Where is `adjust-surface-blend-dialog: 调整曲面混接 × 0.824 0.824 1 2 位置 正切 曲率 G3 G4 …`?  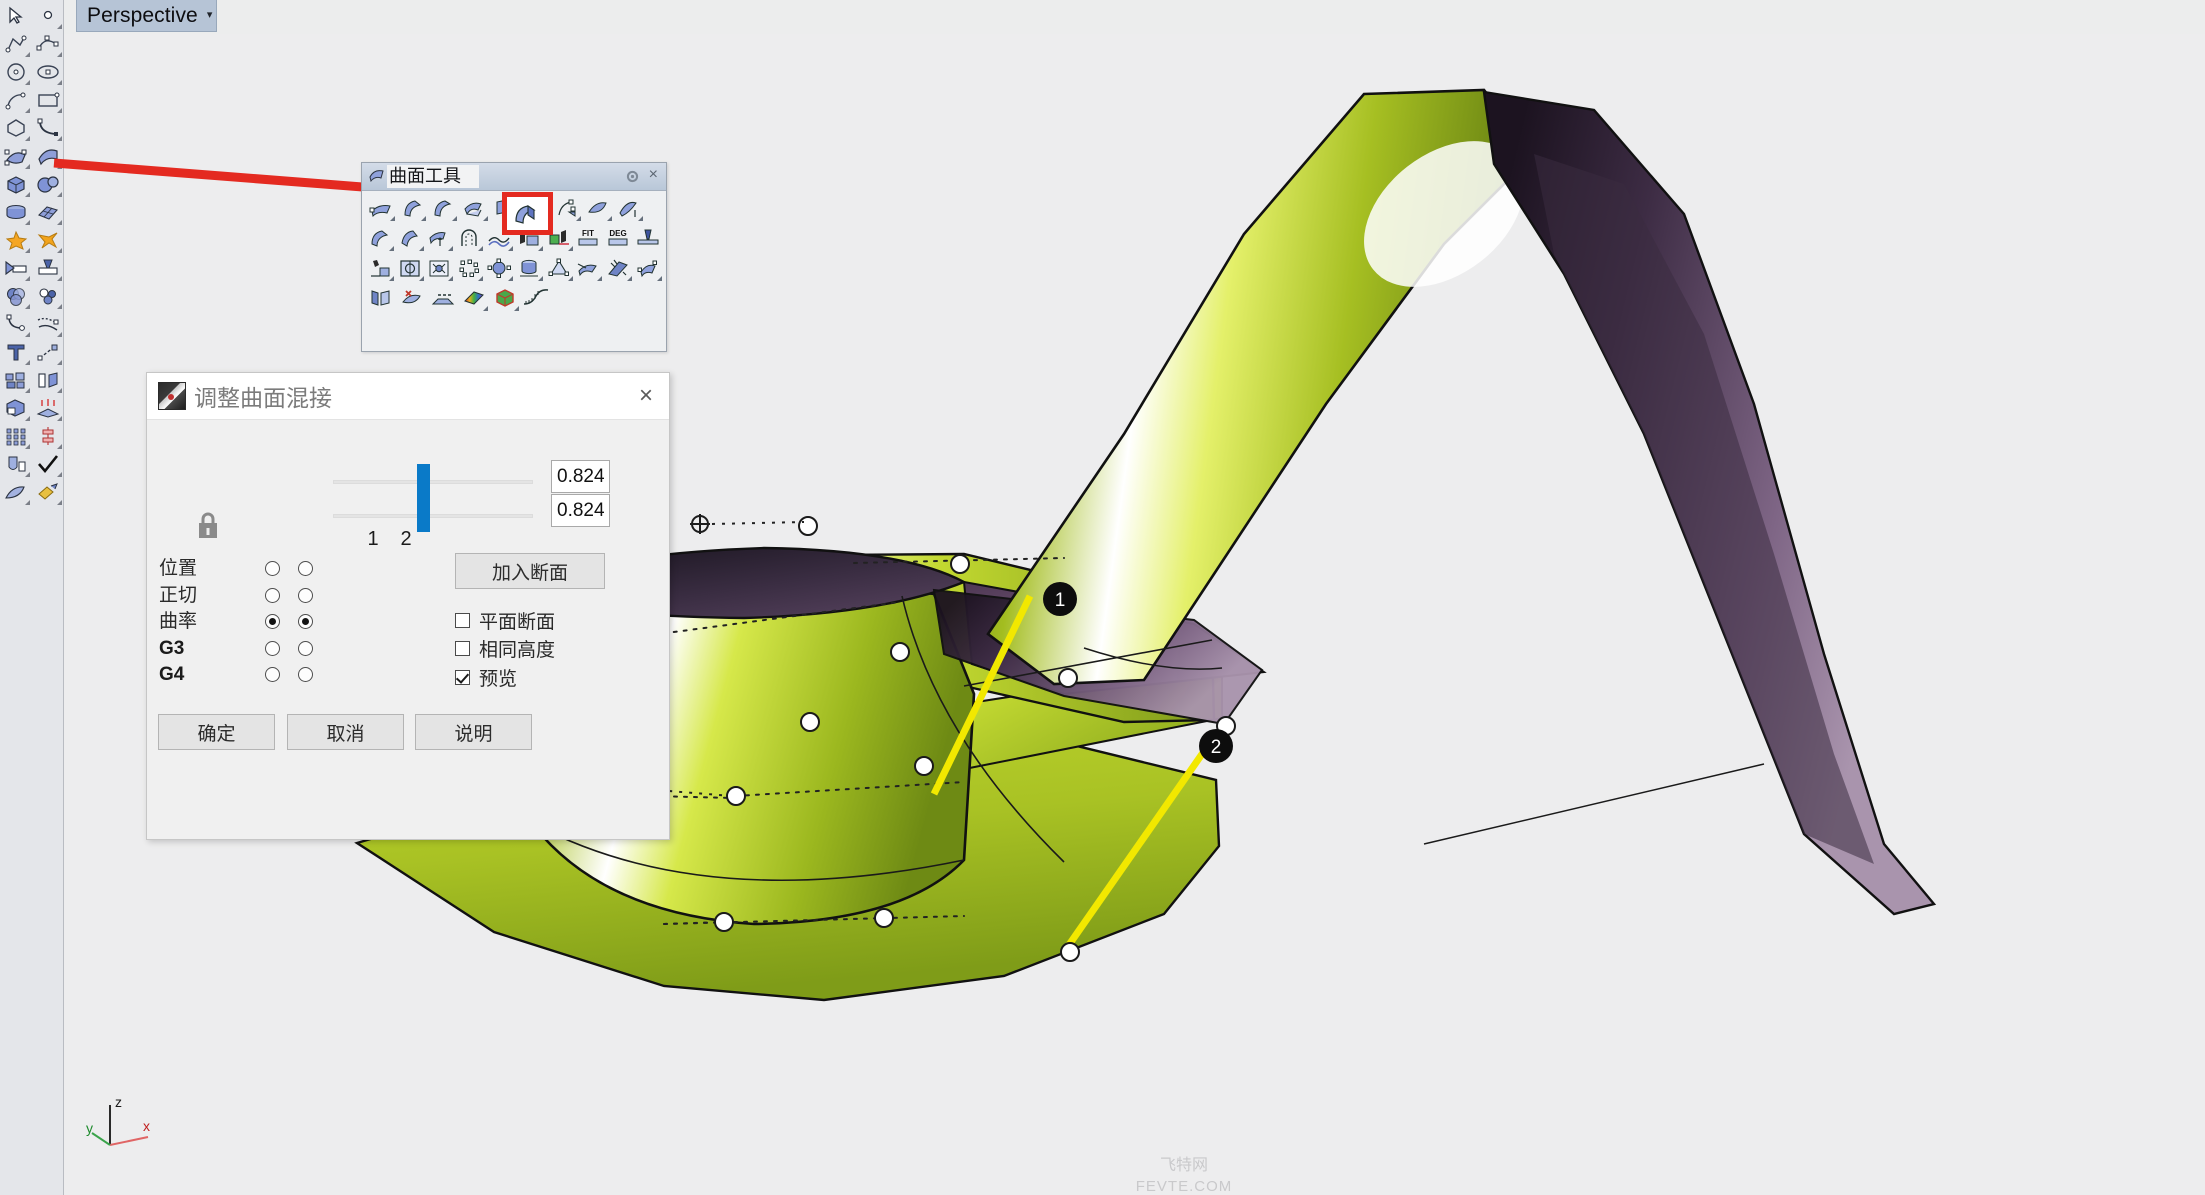 adjust-surface-blend-dialog: 调整曲面混接 × 0.824 0.824 1 2 位置 正切 曲率 G3 G4 … is located at coordinates (408, 606).